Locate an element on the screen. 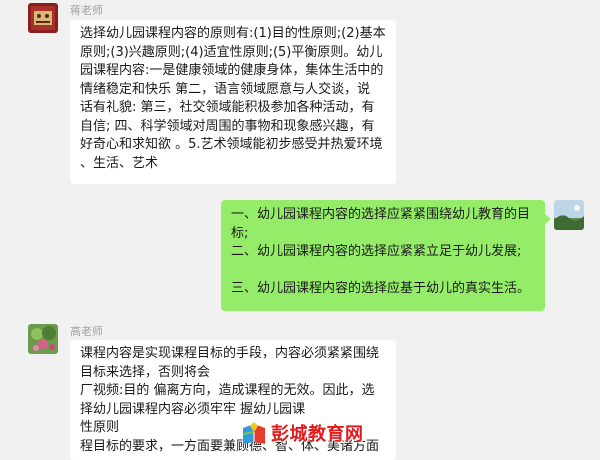 The height and width of the screenshot is (460, 600). sender-avatar-jiang is located at coordinates (43, 18).